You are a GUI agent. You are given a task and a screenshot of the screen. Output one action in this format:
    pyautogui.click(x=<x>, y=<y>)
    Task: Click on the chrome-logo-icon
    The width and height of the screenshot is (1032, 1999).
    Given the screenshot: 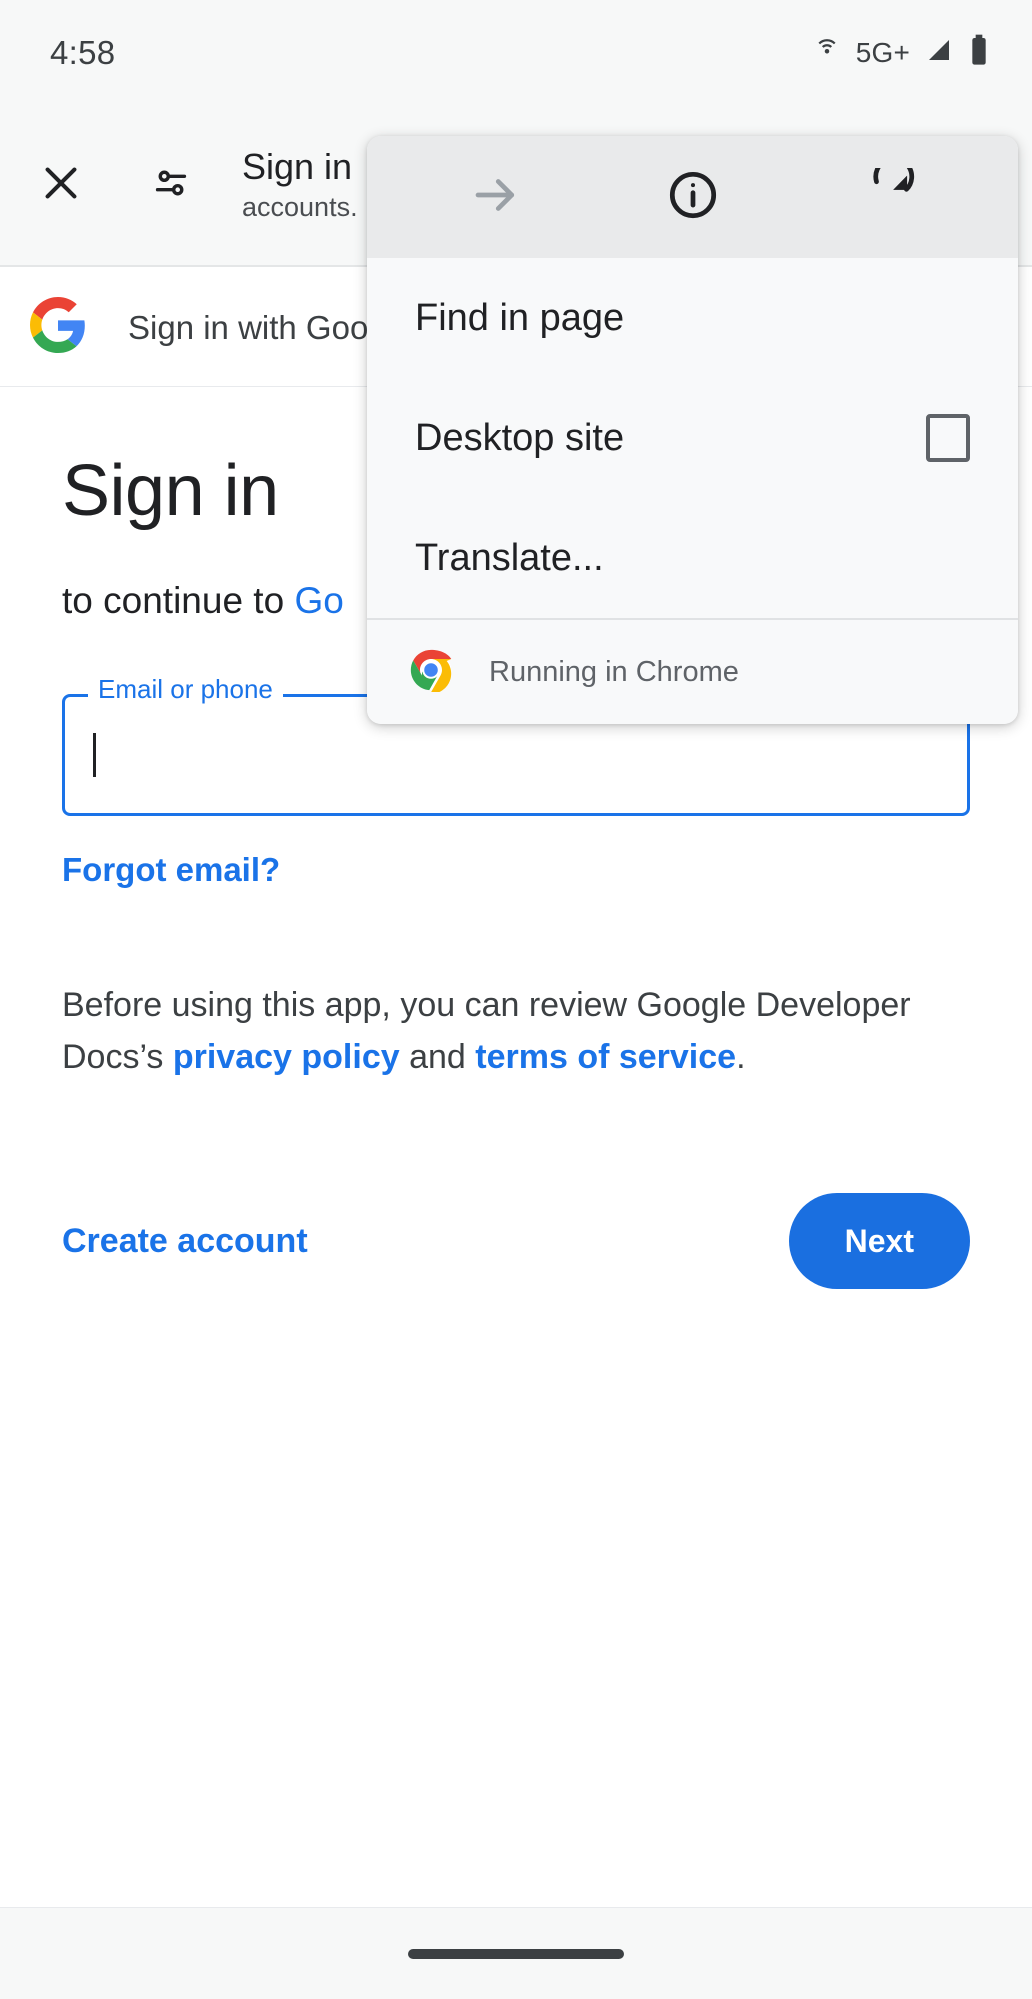 What is the action you would take?
    pyautogui.click(x=431, y=672)
    